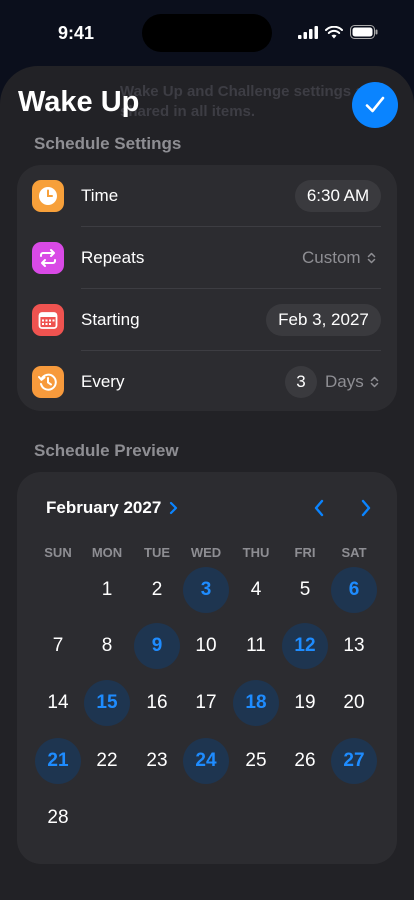 The image size is (414, 900). Describe the element at coordinates (256, 646) in the screenshot. I see `calendar-day: 11` at that location.